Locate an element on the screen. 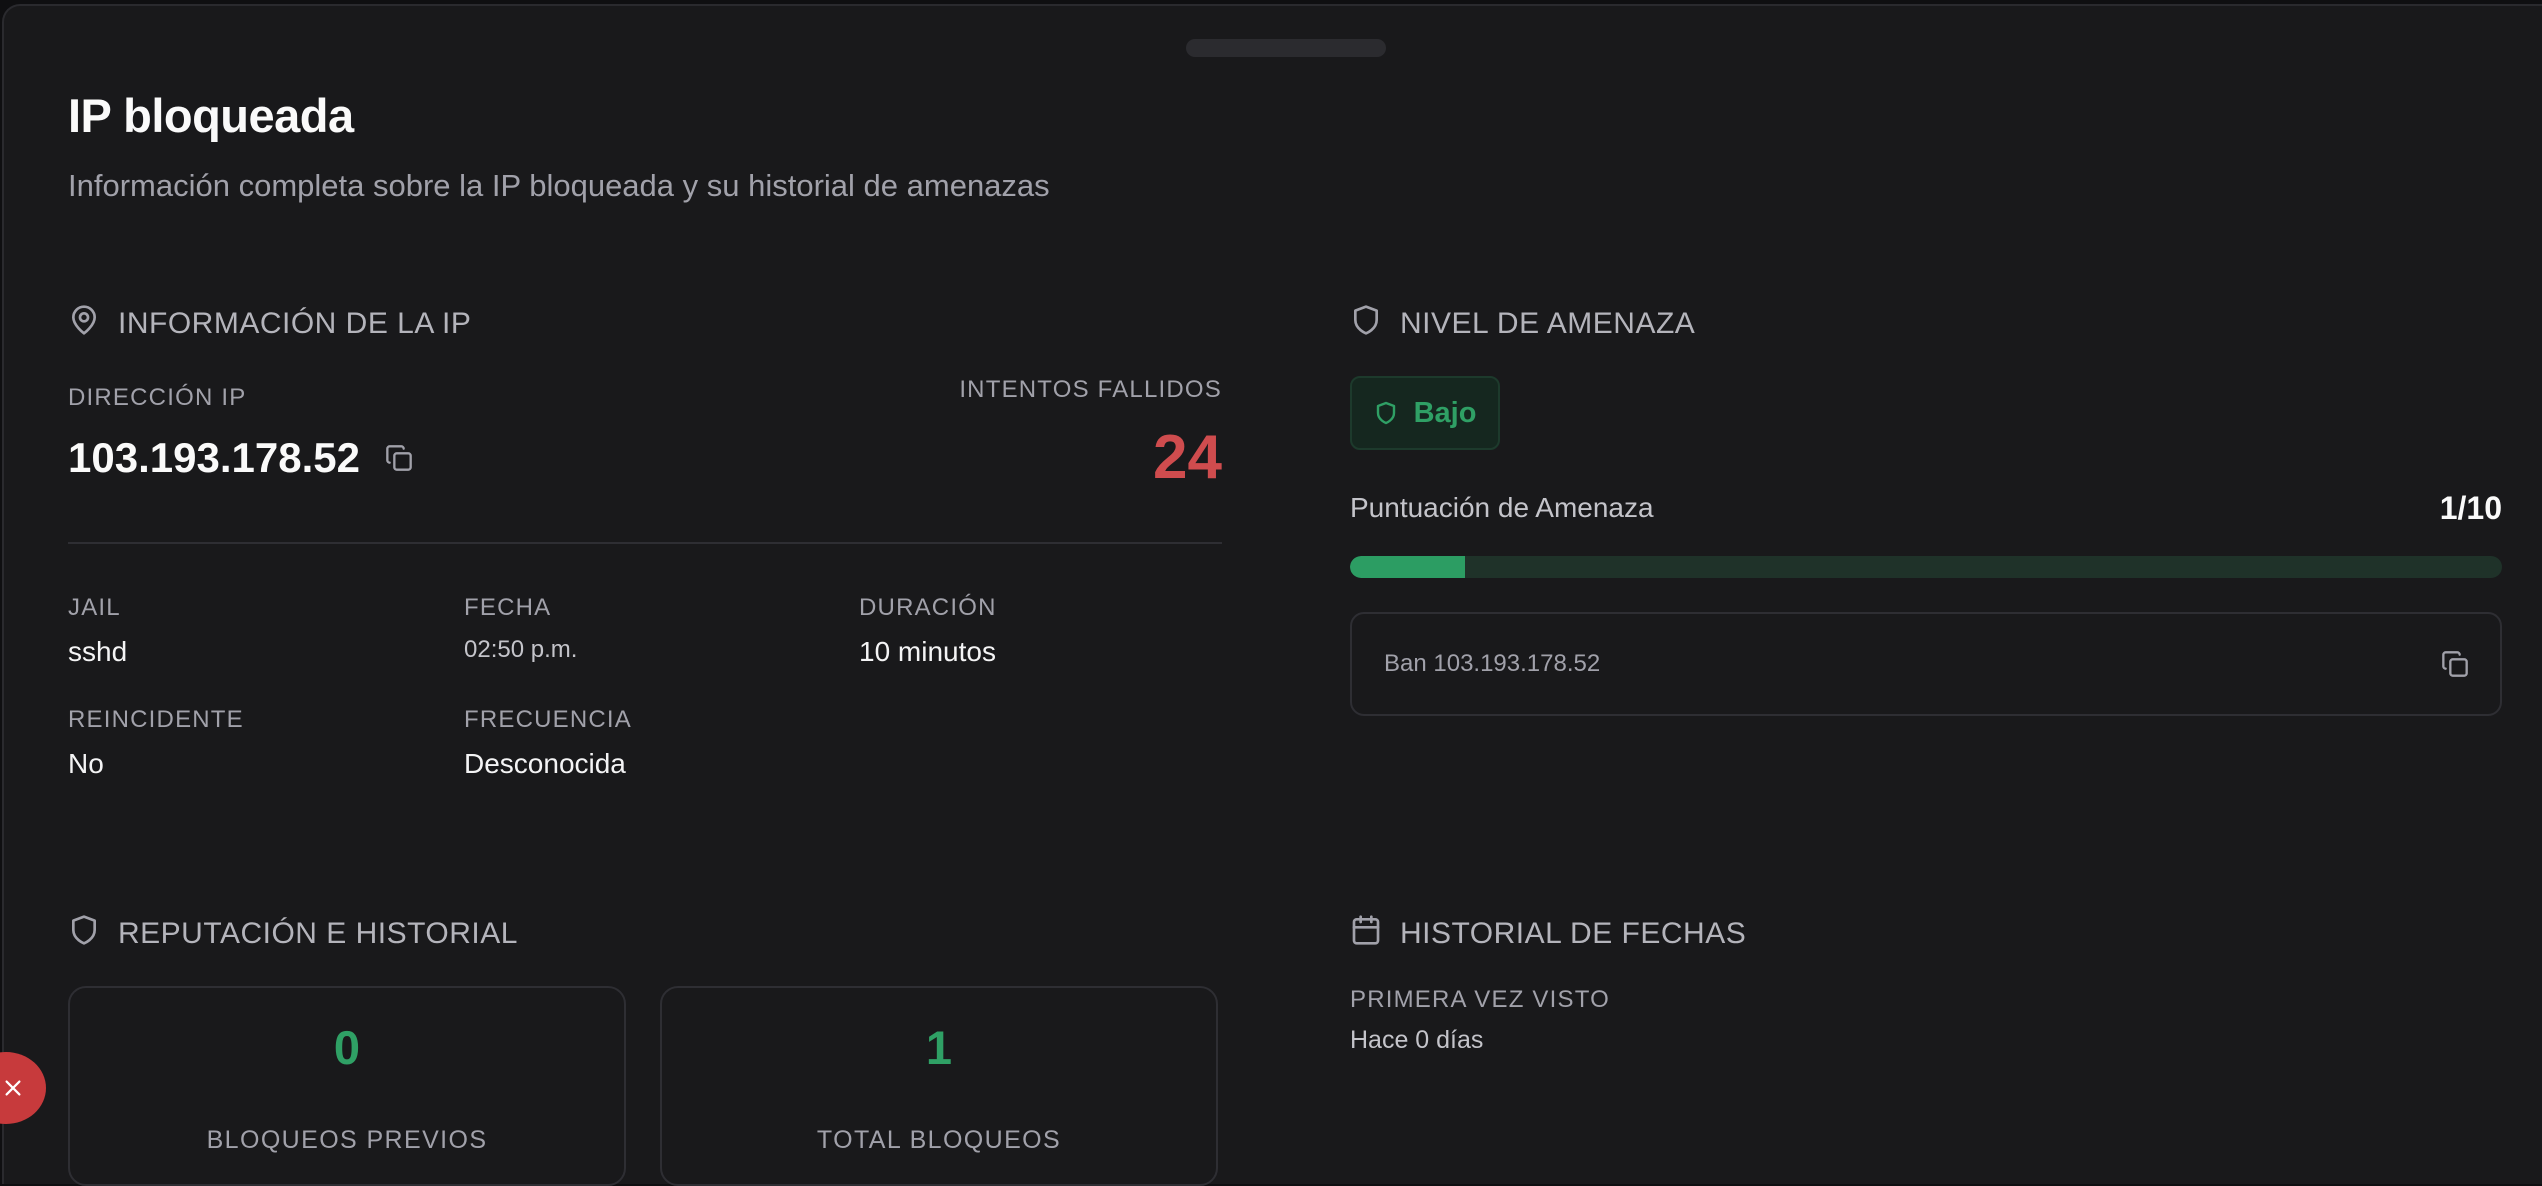  divider is located at coordinates (645, 543).